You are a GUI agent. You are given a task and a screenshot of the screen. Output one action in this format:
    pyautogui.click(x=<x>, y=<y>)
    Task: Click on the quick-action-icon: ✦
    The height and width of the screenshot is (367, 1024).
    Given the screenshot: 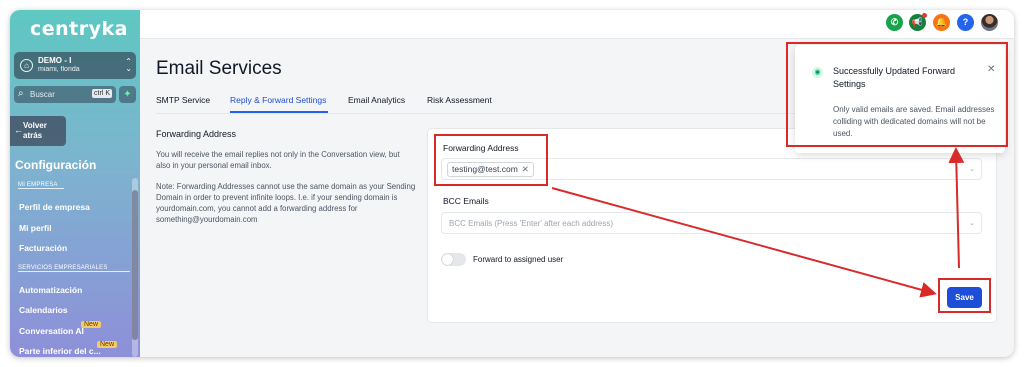 What is the action you would take?
    pyautogui.click(x=127, y=94)
    